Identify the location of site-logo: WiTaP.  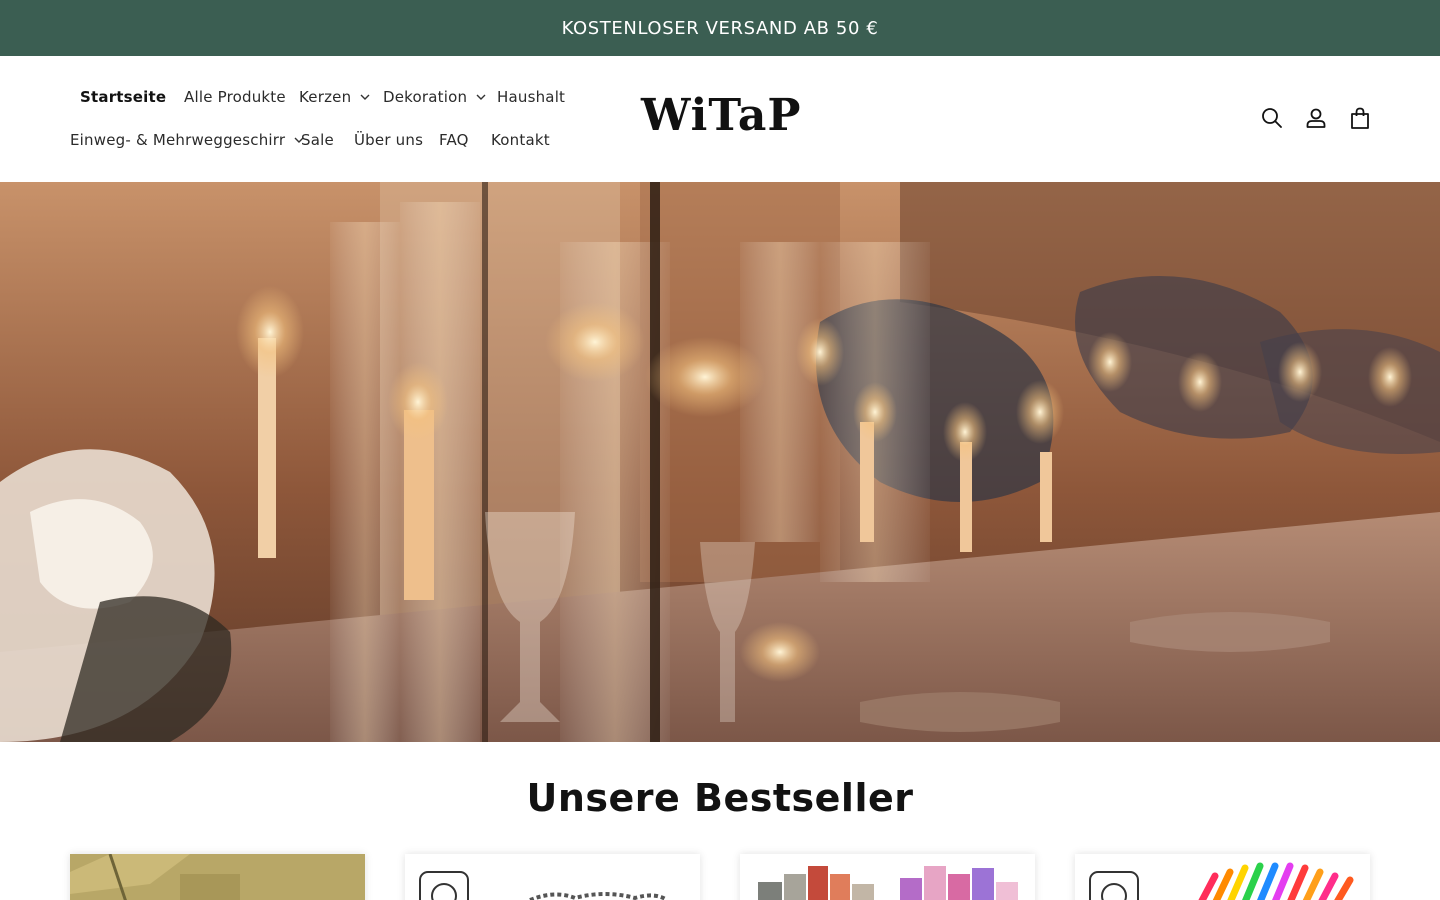
(721, 116).